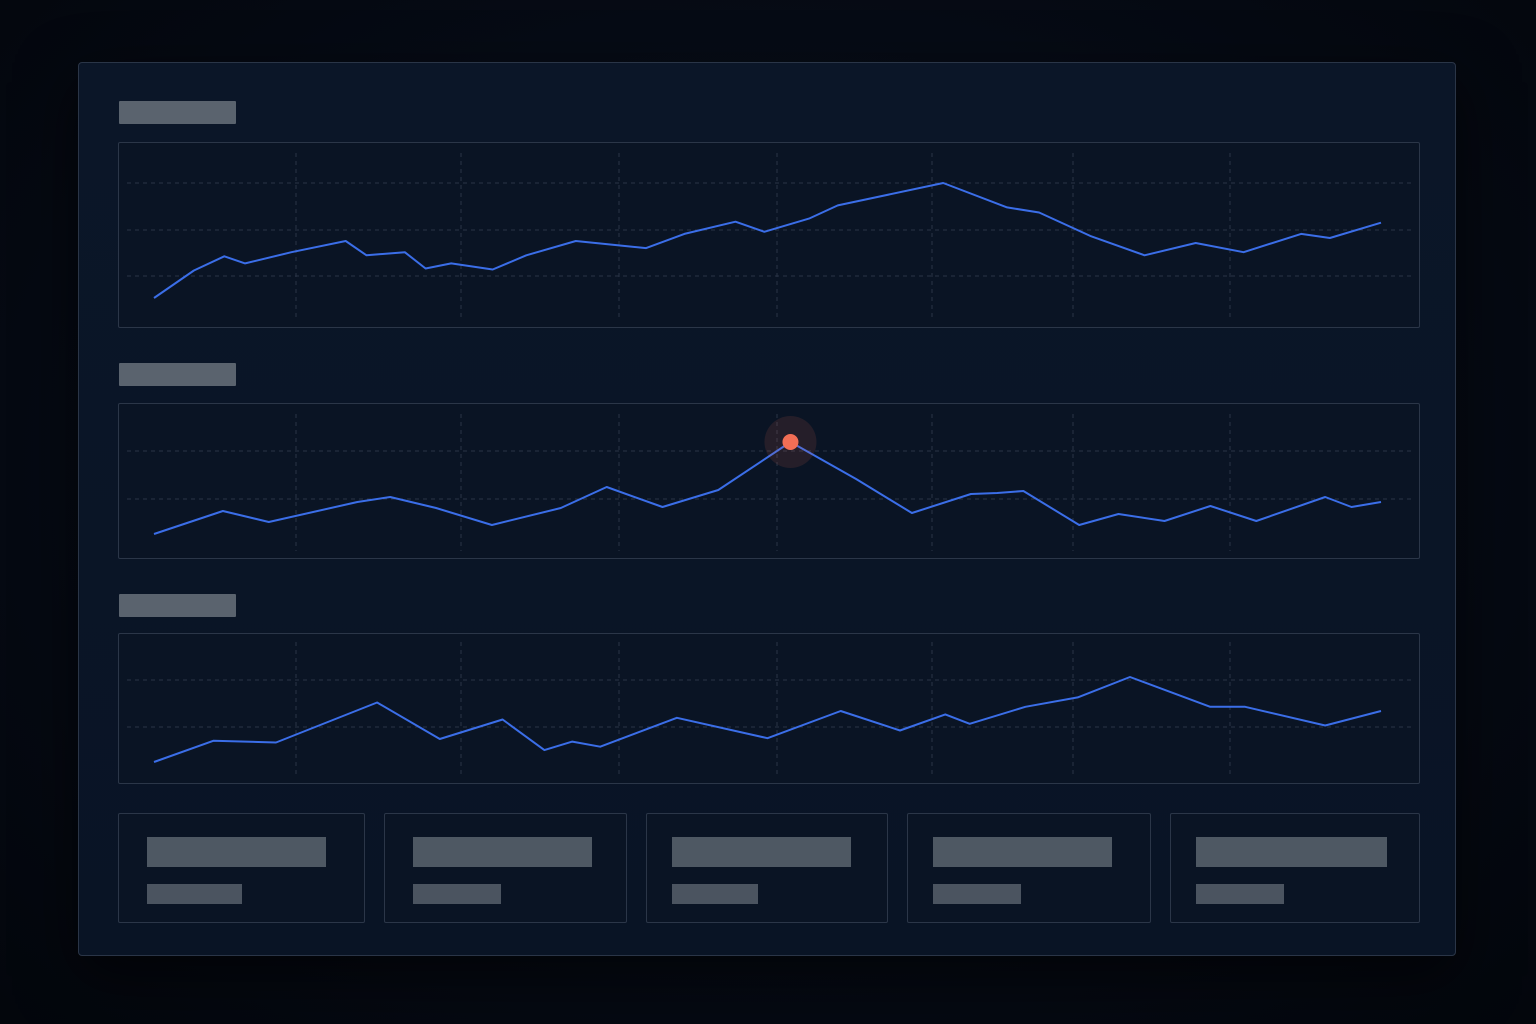  I want to click on stat-card-5-value-placeholder, so click(1291, 852).